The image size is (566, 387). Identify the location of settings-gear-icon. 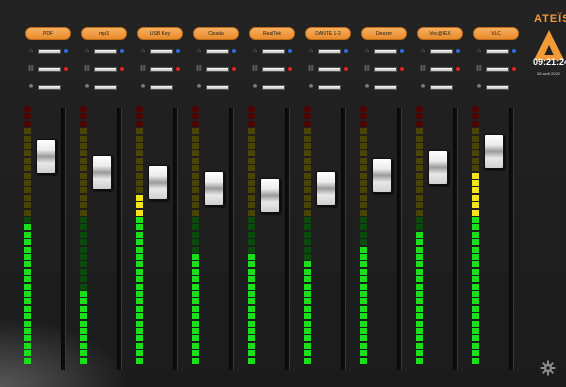
(548, 368).